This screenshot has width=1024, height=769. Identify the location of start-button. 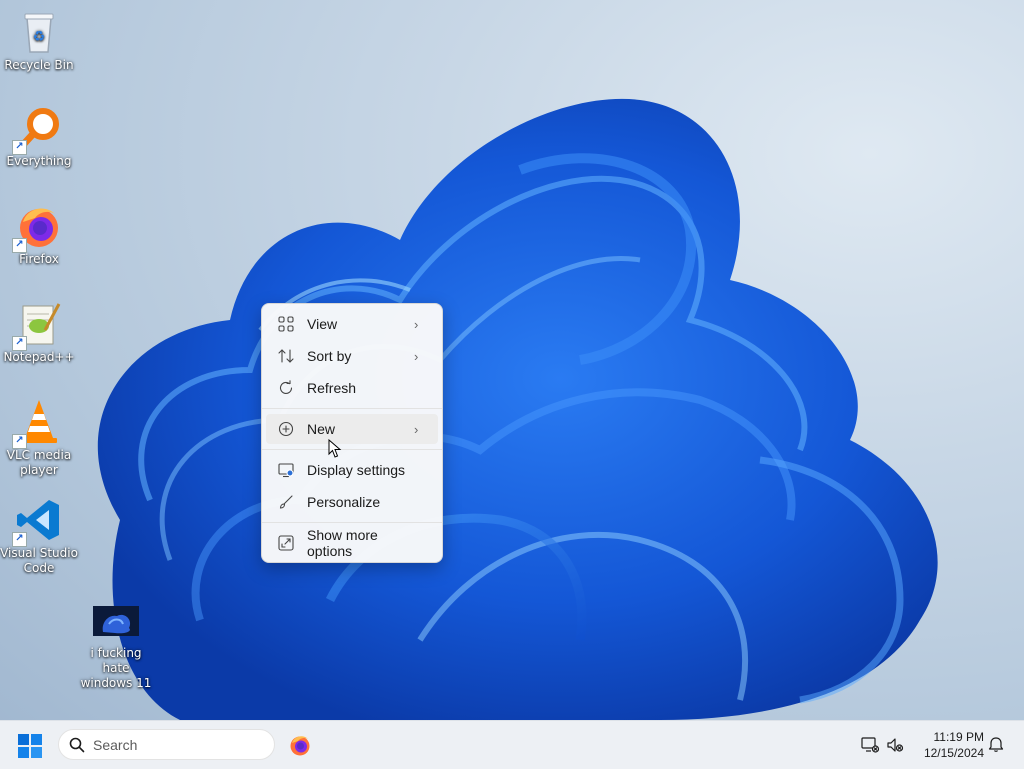
(30, 746).